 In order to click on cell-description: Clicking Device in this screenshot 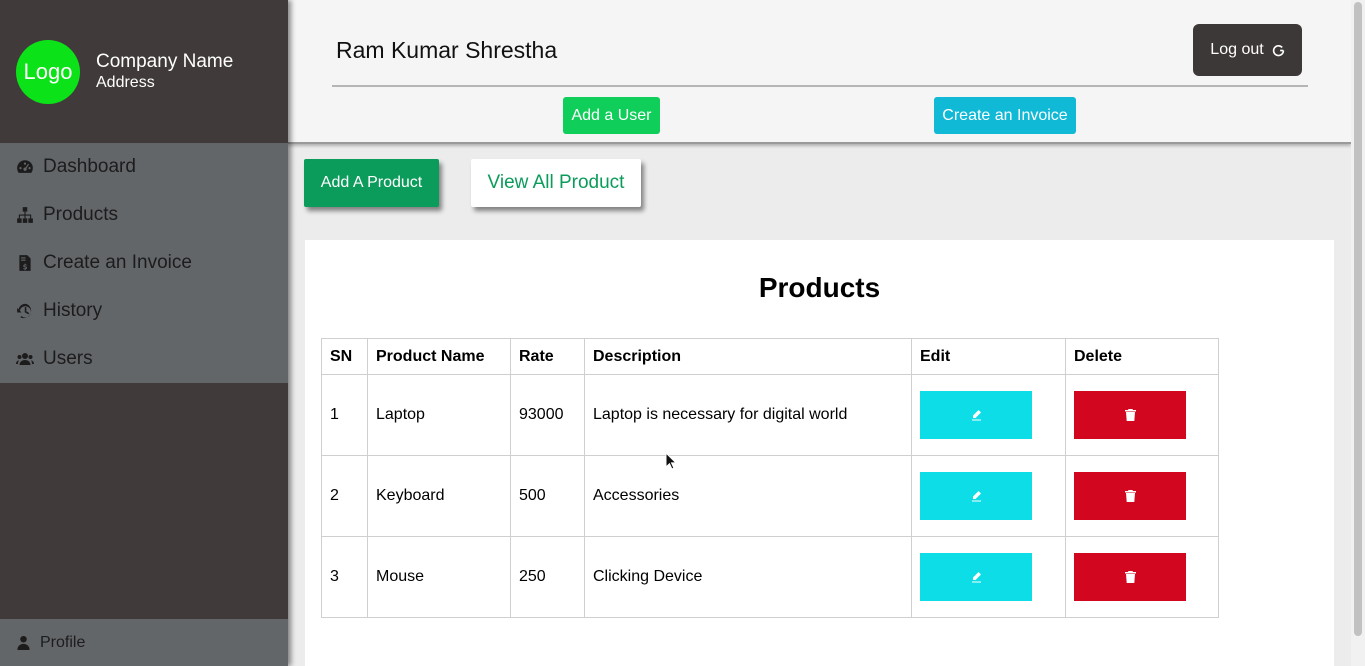, I will do `click(748, 577)`.